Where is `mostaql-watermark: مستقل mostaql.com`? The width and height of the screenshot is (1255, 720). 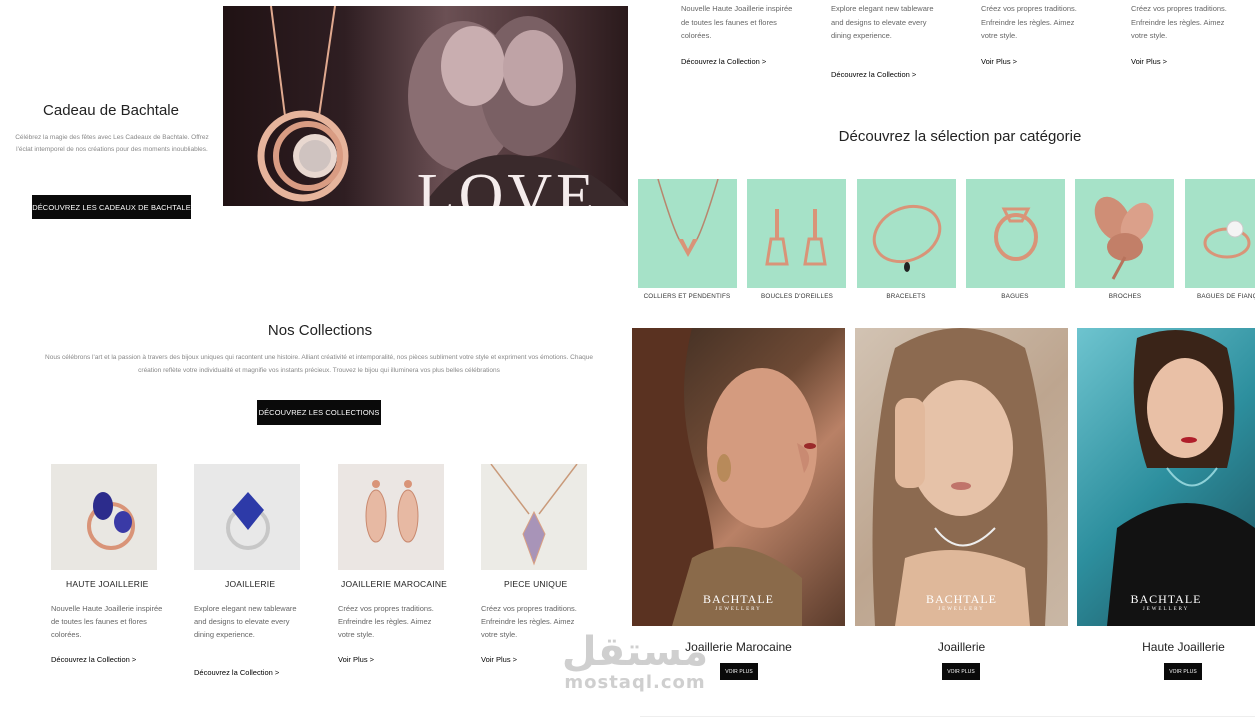 mostaql-watermark: مستقل mostaql.com is located at coordinates (635, 662).